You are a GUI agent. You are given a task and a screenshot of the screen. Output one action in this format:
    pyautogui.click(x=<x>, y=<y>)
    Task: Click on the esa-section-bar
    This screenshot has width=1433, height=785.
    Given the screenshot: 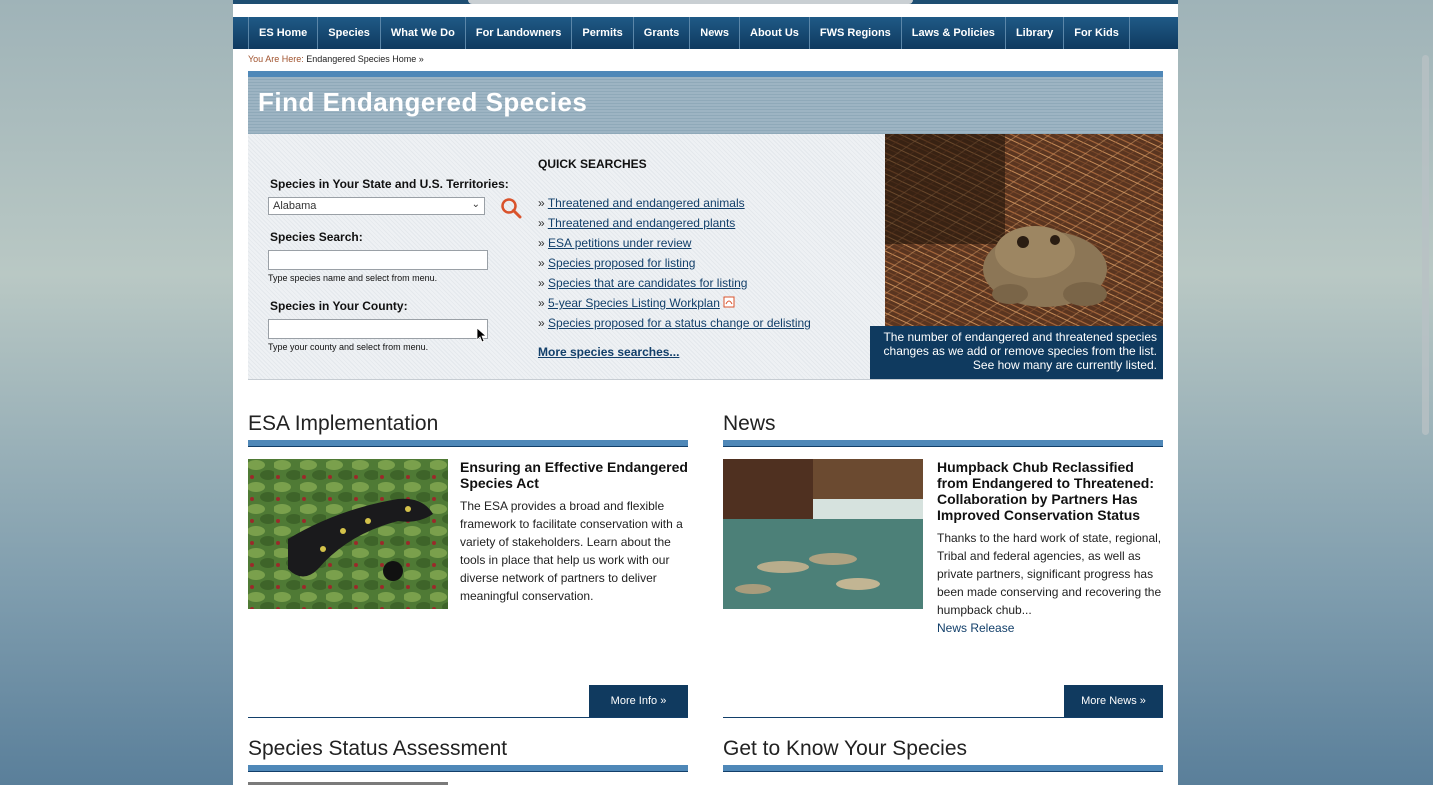 What is the action you would take?
    pyautogui.click(x=468, y=443)
    